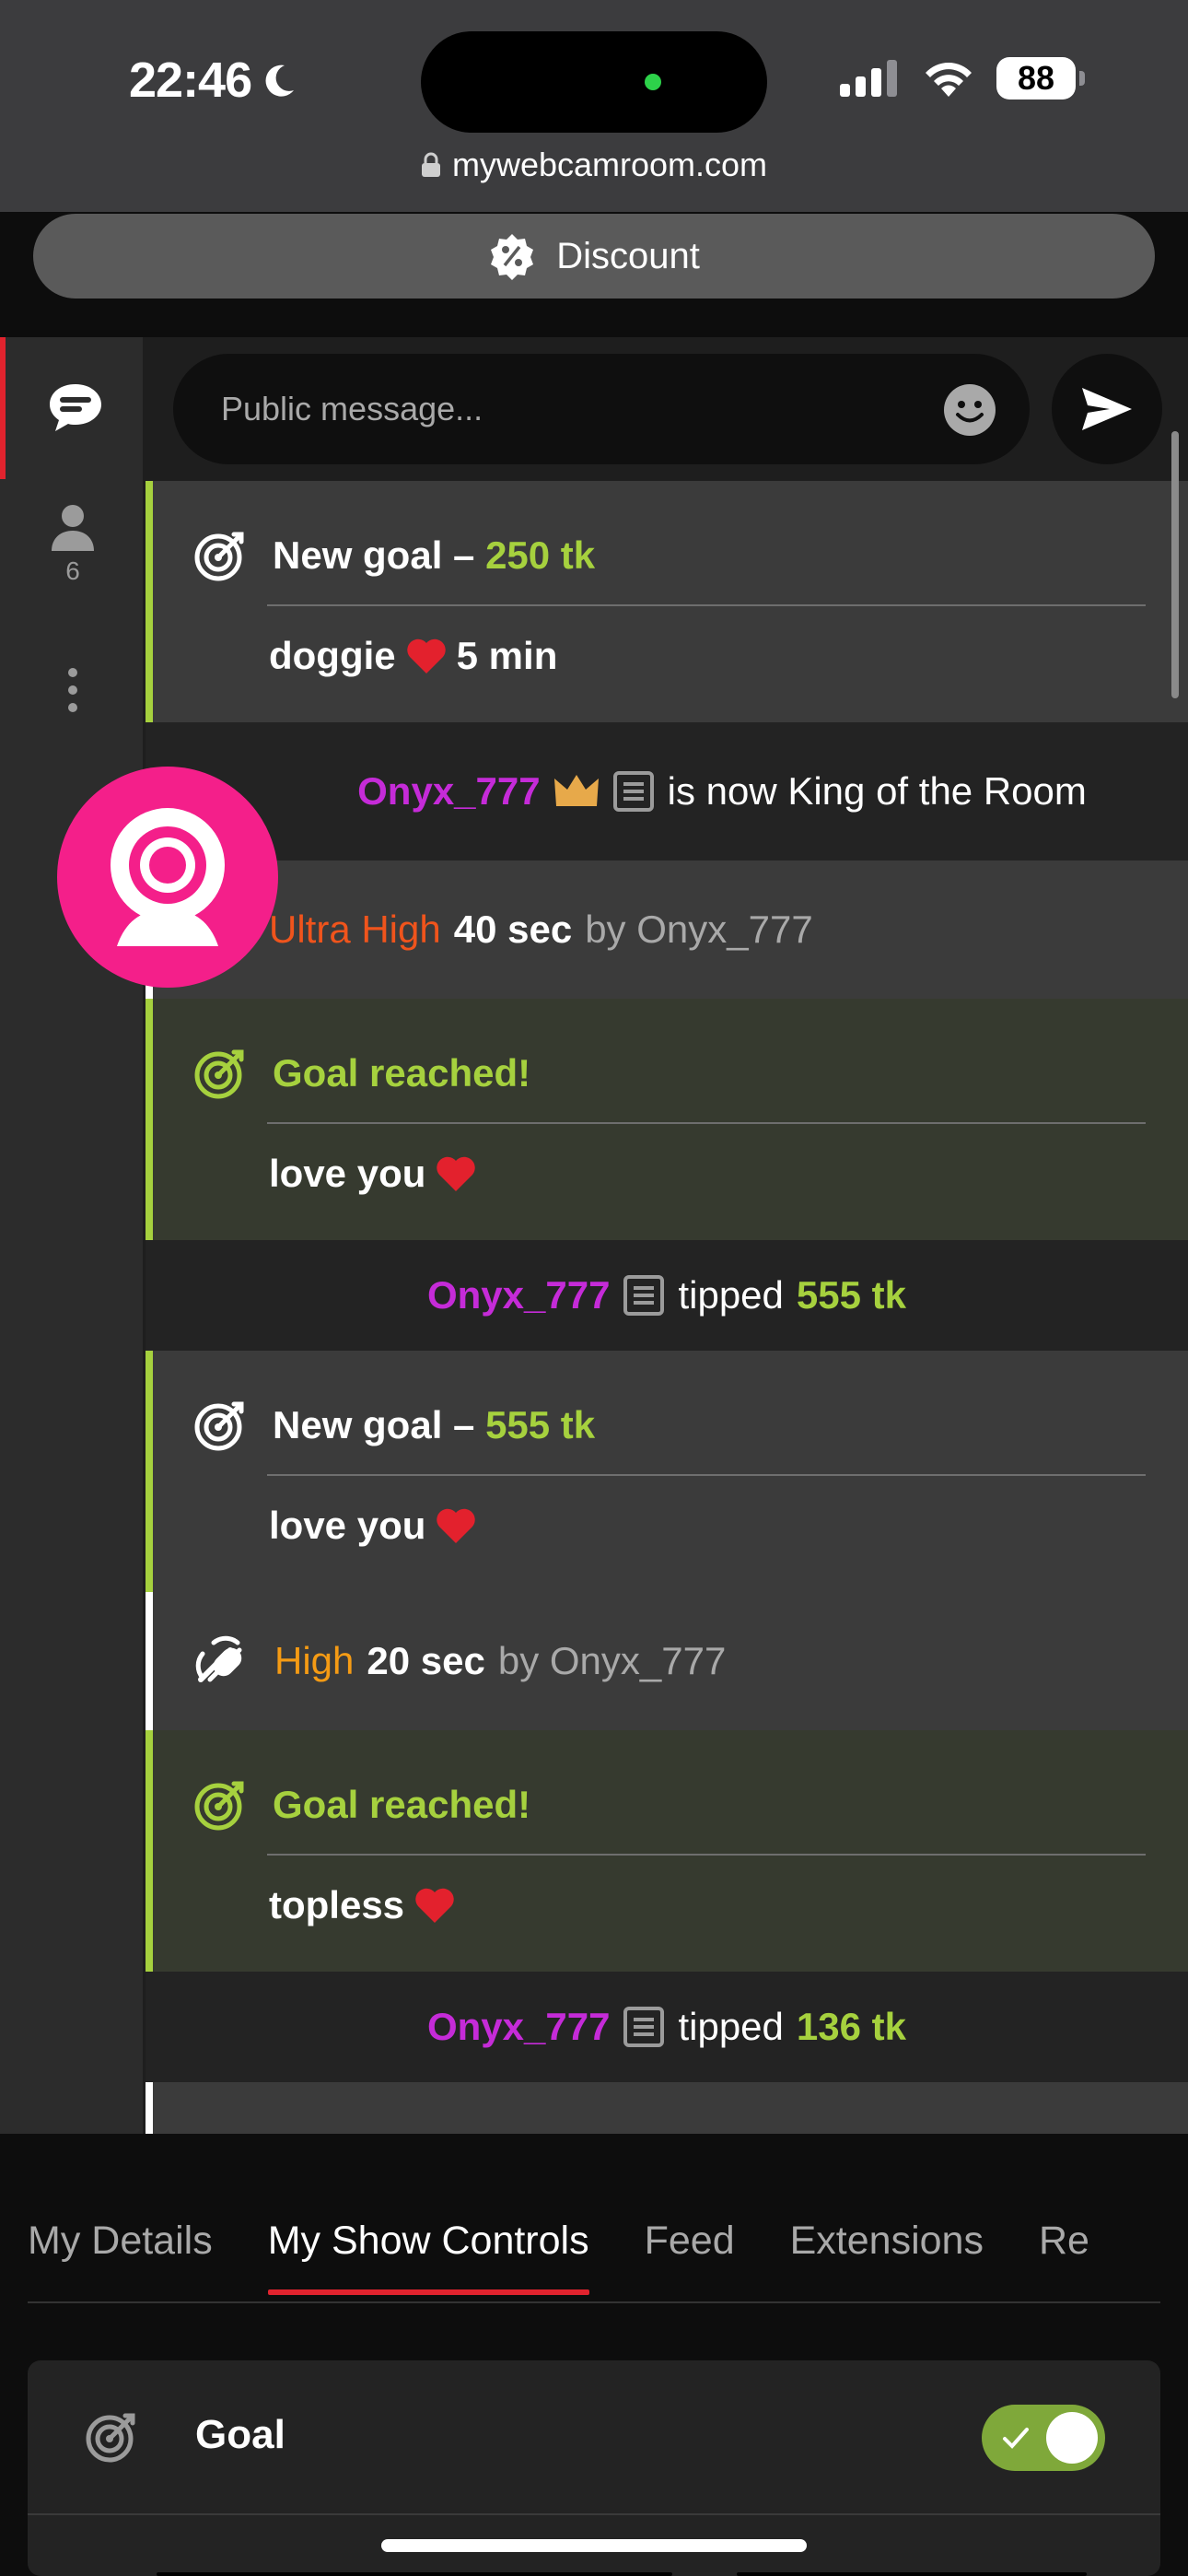  Describe the element at coordinates (667, 1295) in the screenshot. I see `tip-message: Onyx_777 tipped 555 tk` at that location.